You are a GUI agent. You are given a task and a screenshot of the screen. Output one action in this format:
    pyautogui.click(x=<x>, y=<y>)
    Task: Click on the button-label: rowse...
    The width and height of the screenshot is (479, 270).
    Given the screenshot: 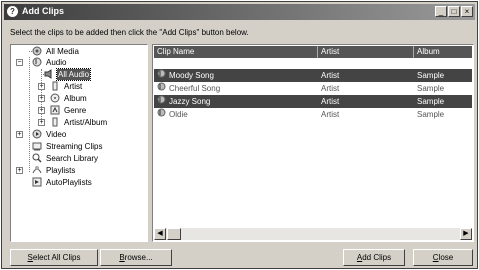 What is the action you would take?
    pyautogui.click(x=138, y=257)
    